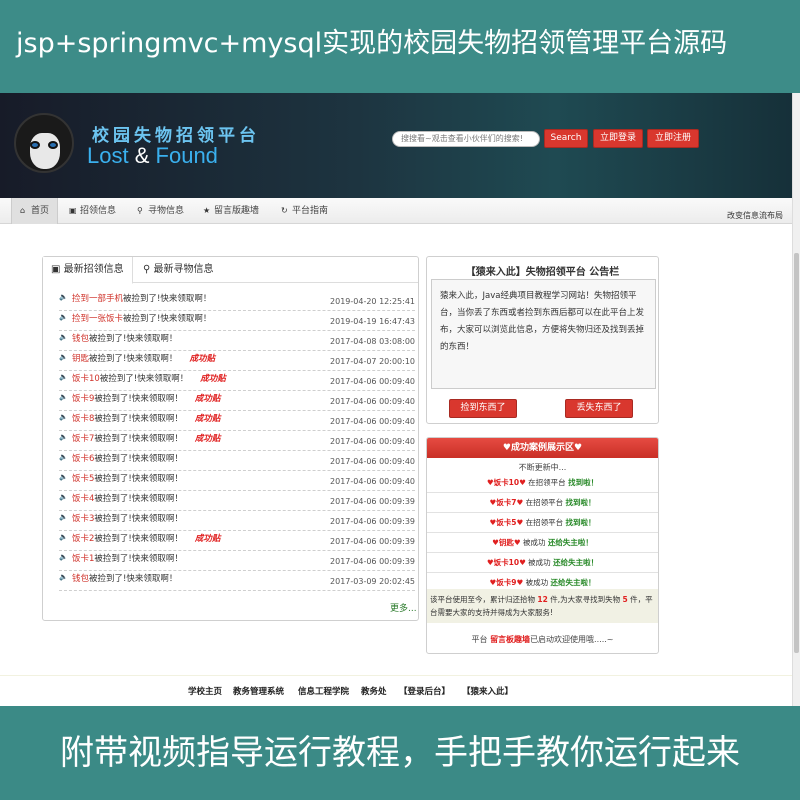  I want to click on layout-switch-link: 改变信息流布局, so click(755, 215).